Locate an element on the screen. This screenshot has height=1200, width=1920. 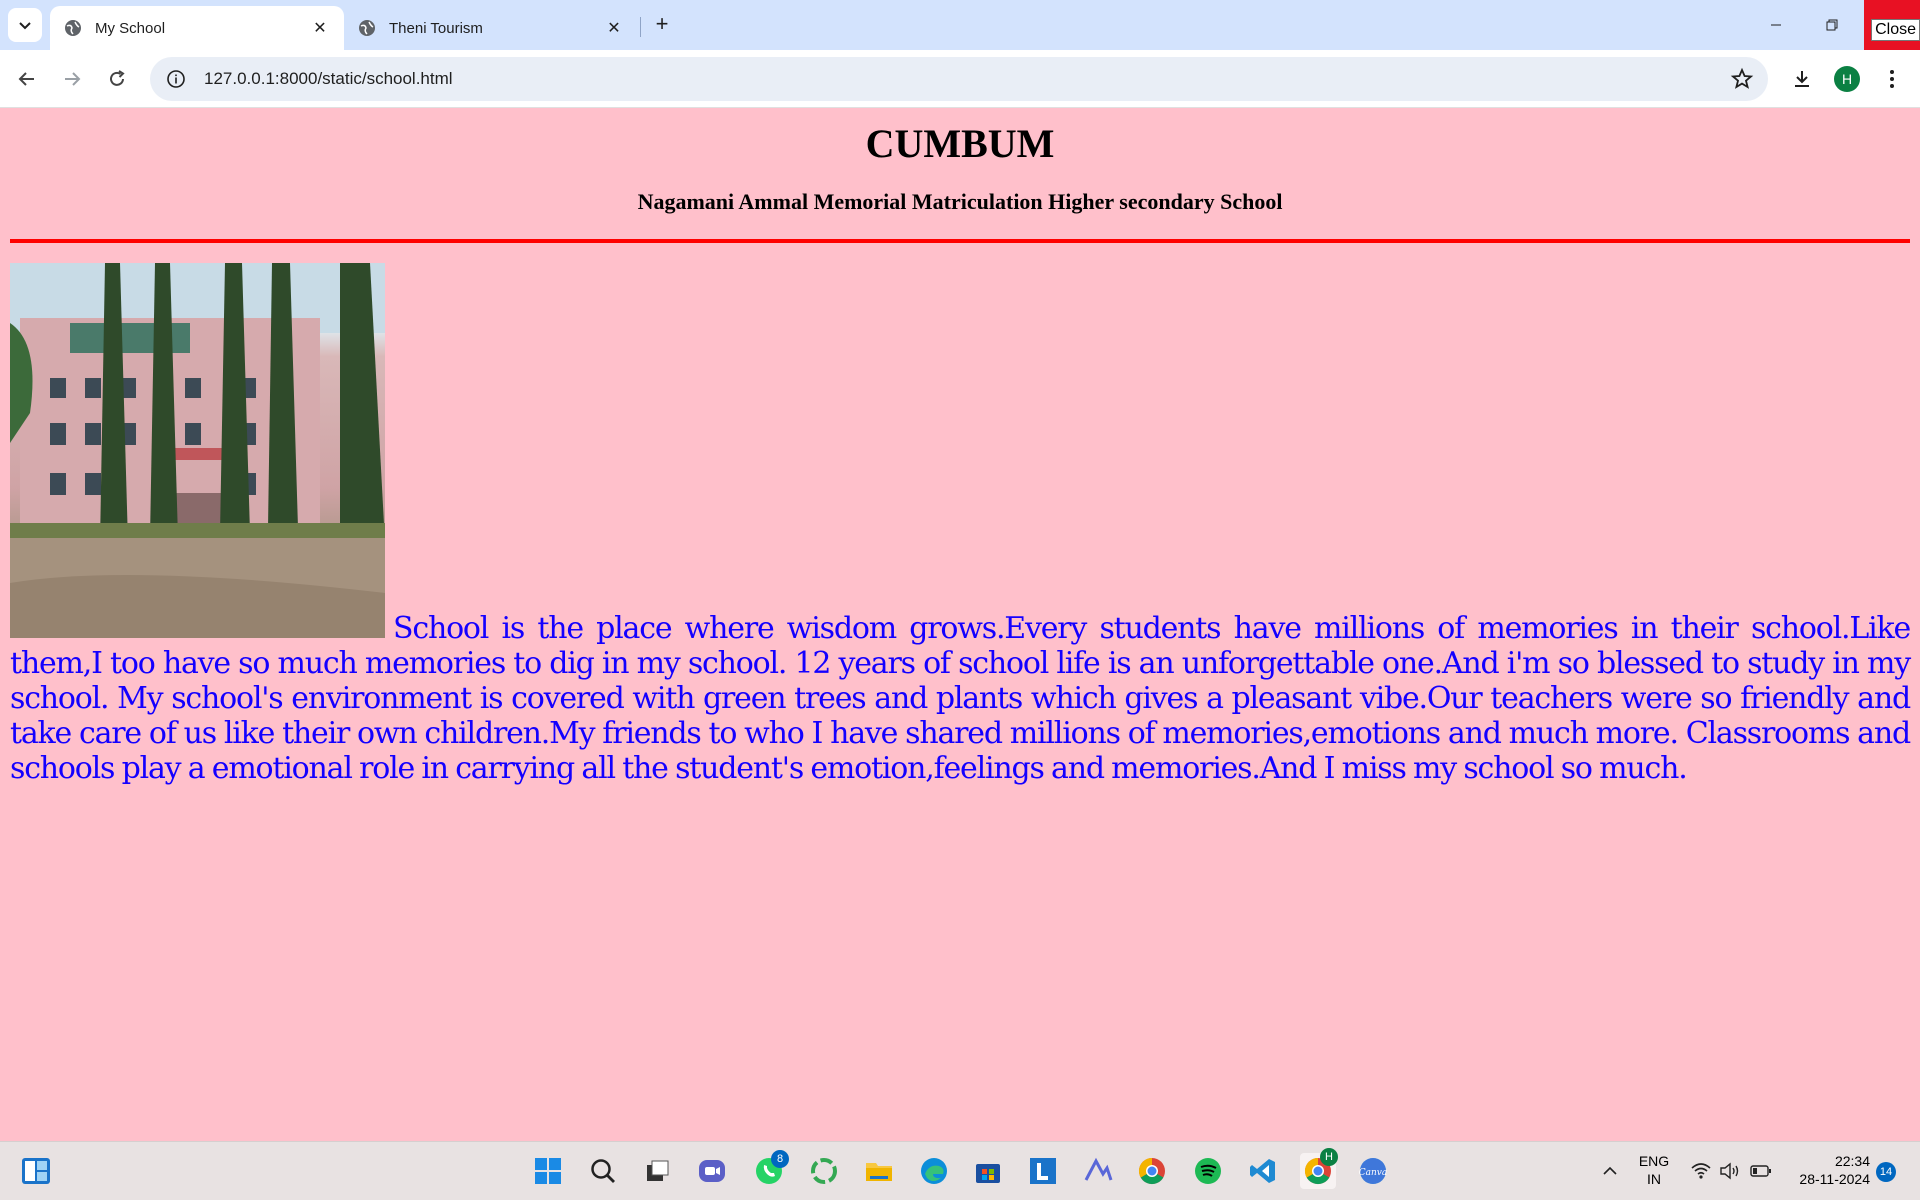
new-tab-button: + is located at coordinates (662, 24).